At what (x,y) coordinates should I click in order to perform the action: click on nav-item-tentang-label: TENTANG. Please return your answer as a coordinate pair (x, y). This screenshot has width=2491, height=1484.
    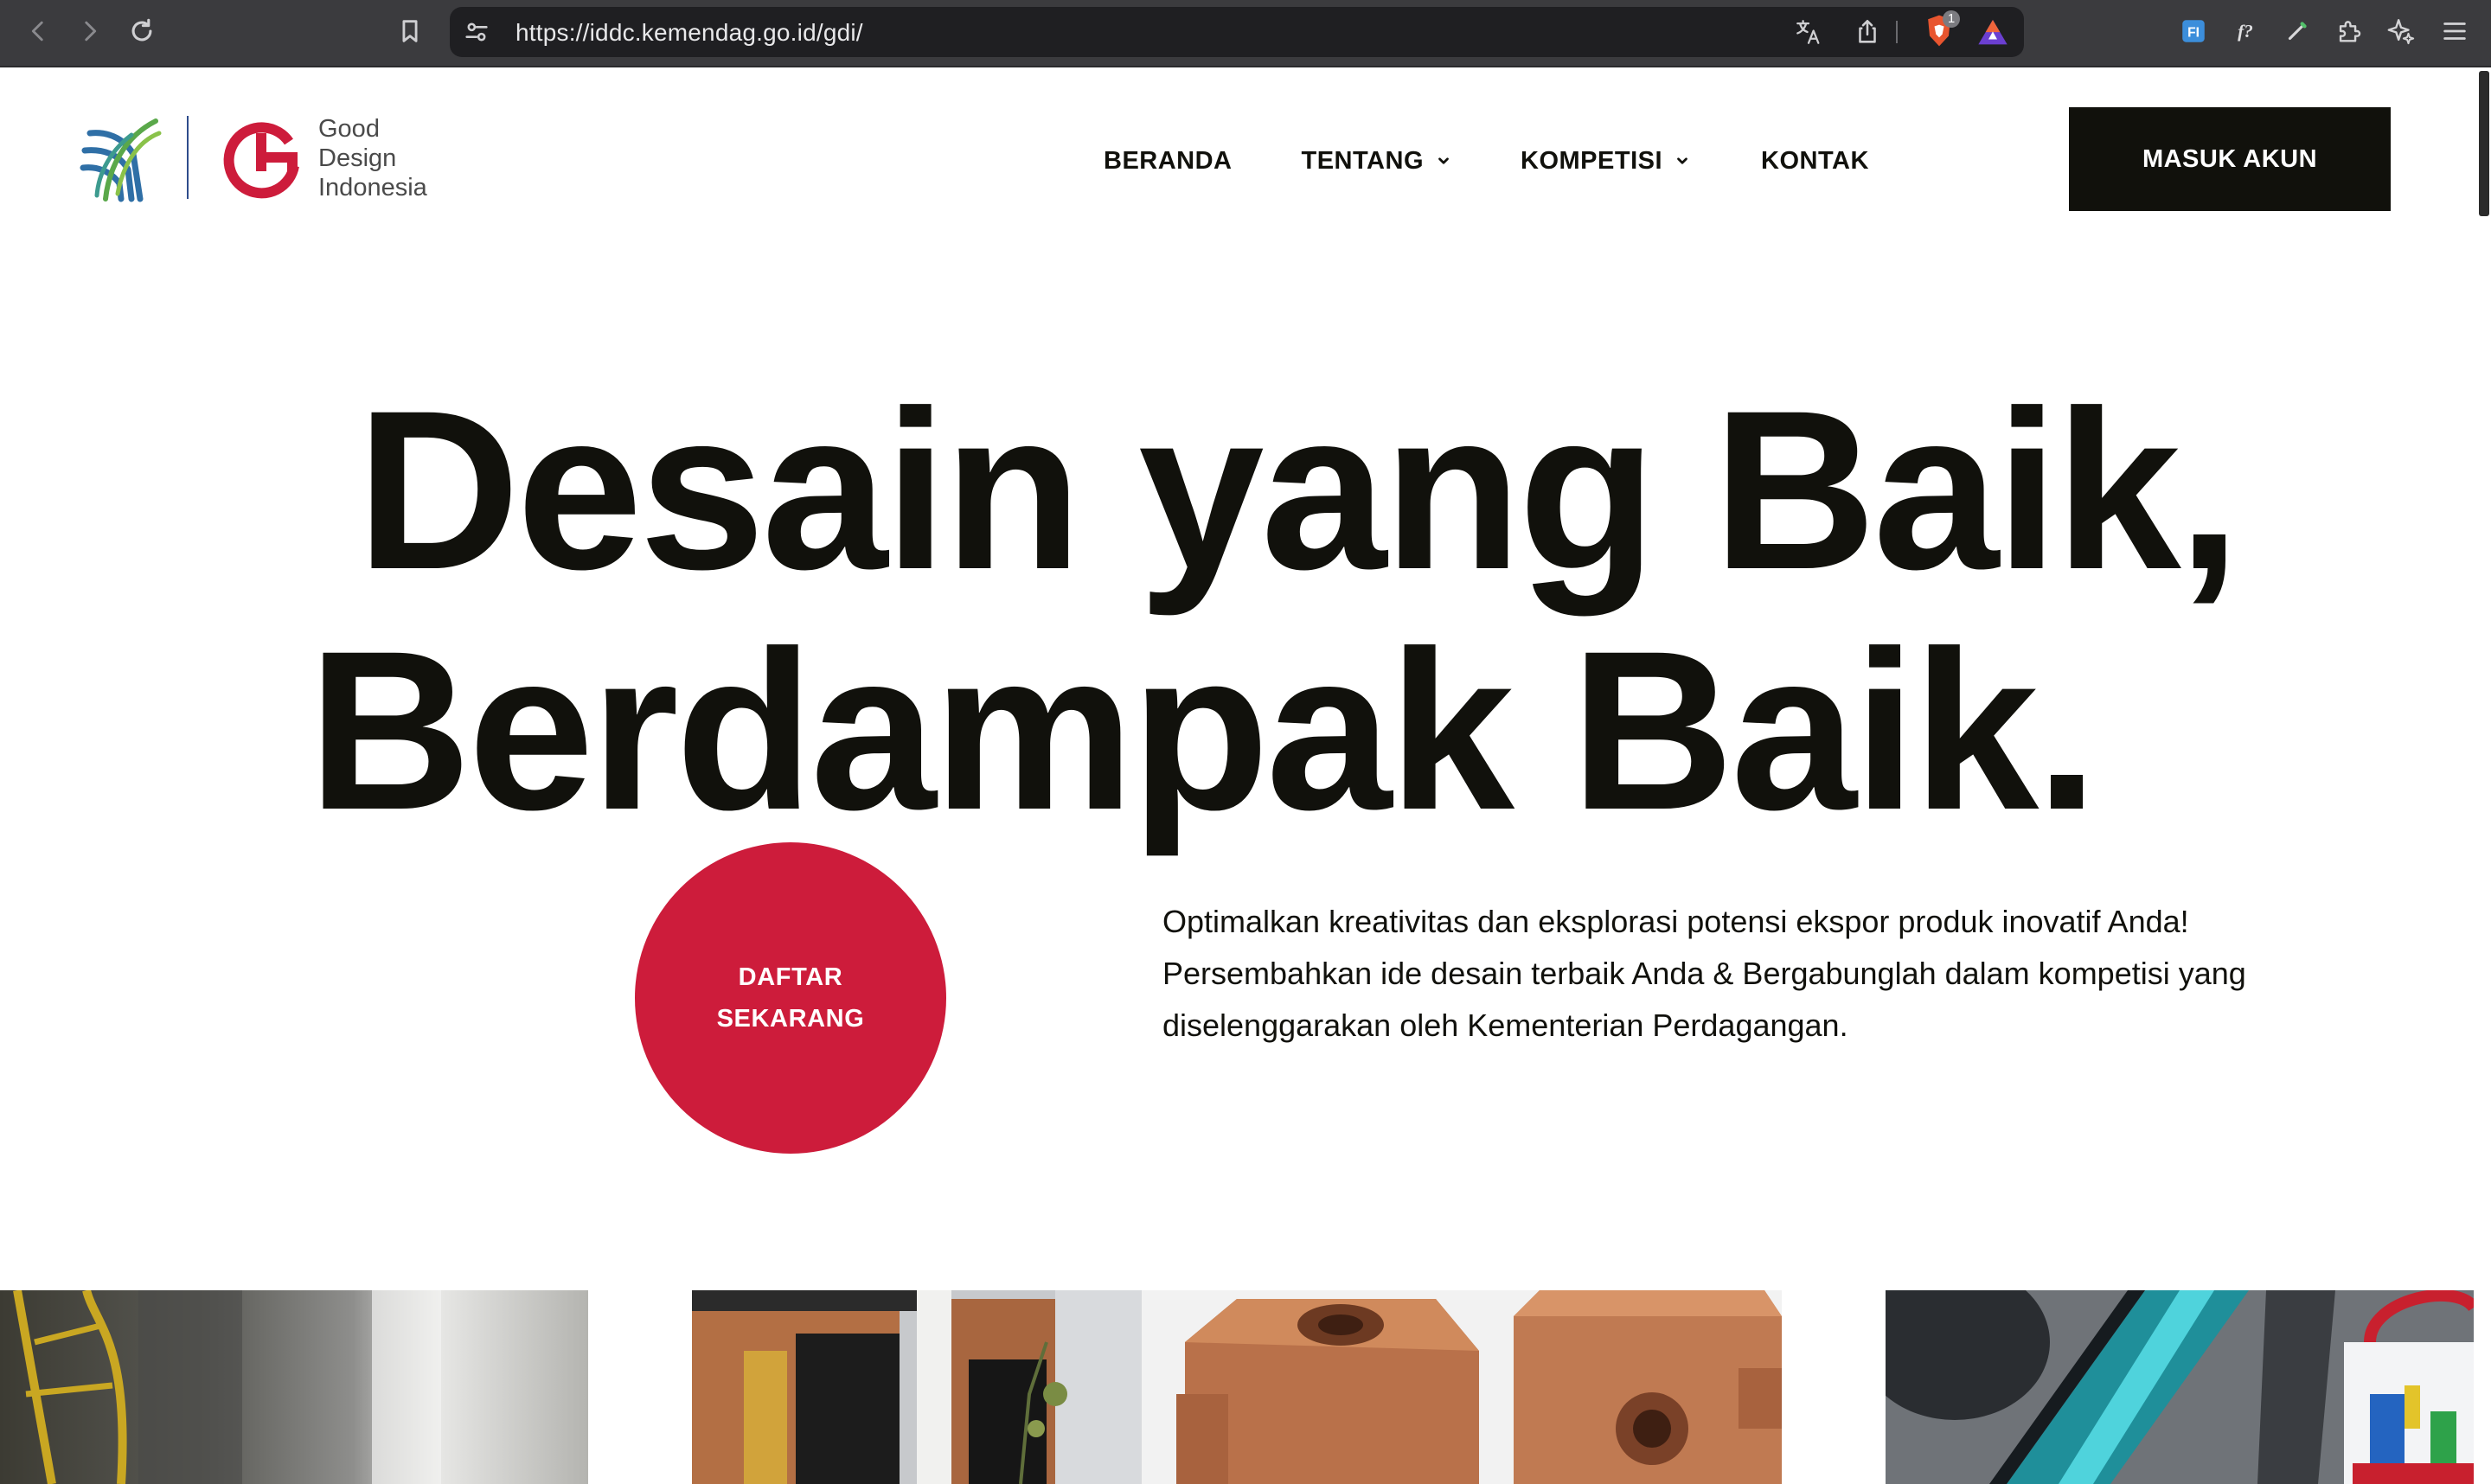
    Looking at the image, I should click on (1363, 161).